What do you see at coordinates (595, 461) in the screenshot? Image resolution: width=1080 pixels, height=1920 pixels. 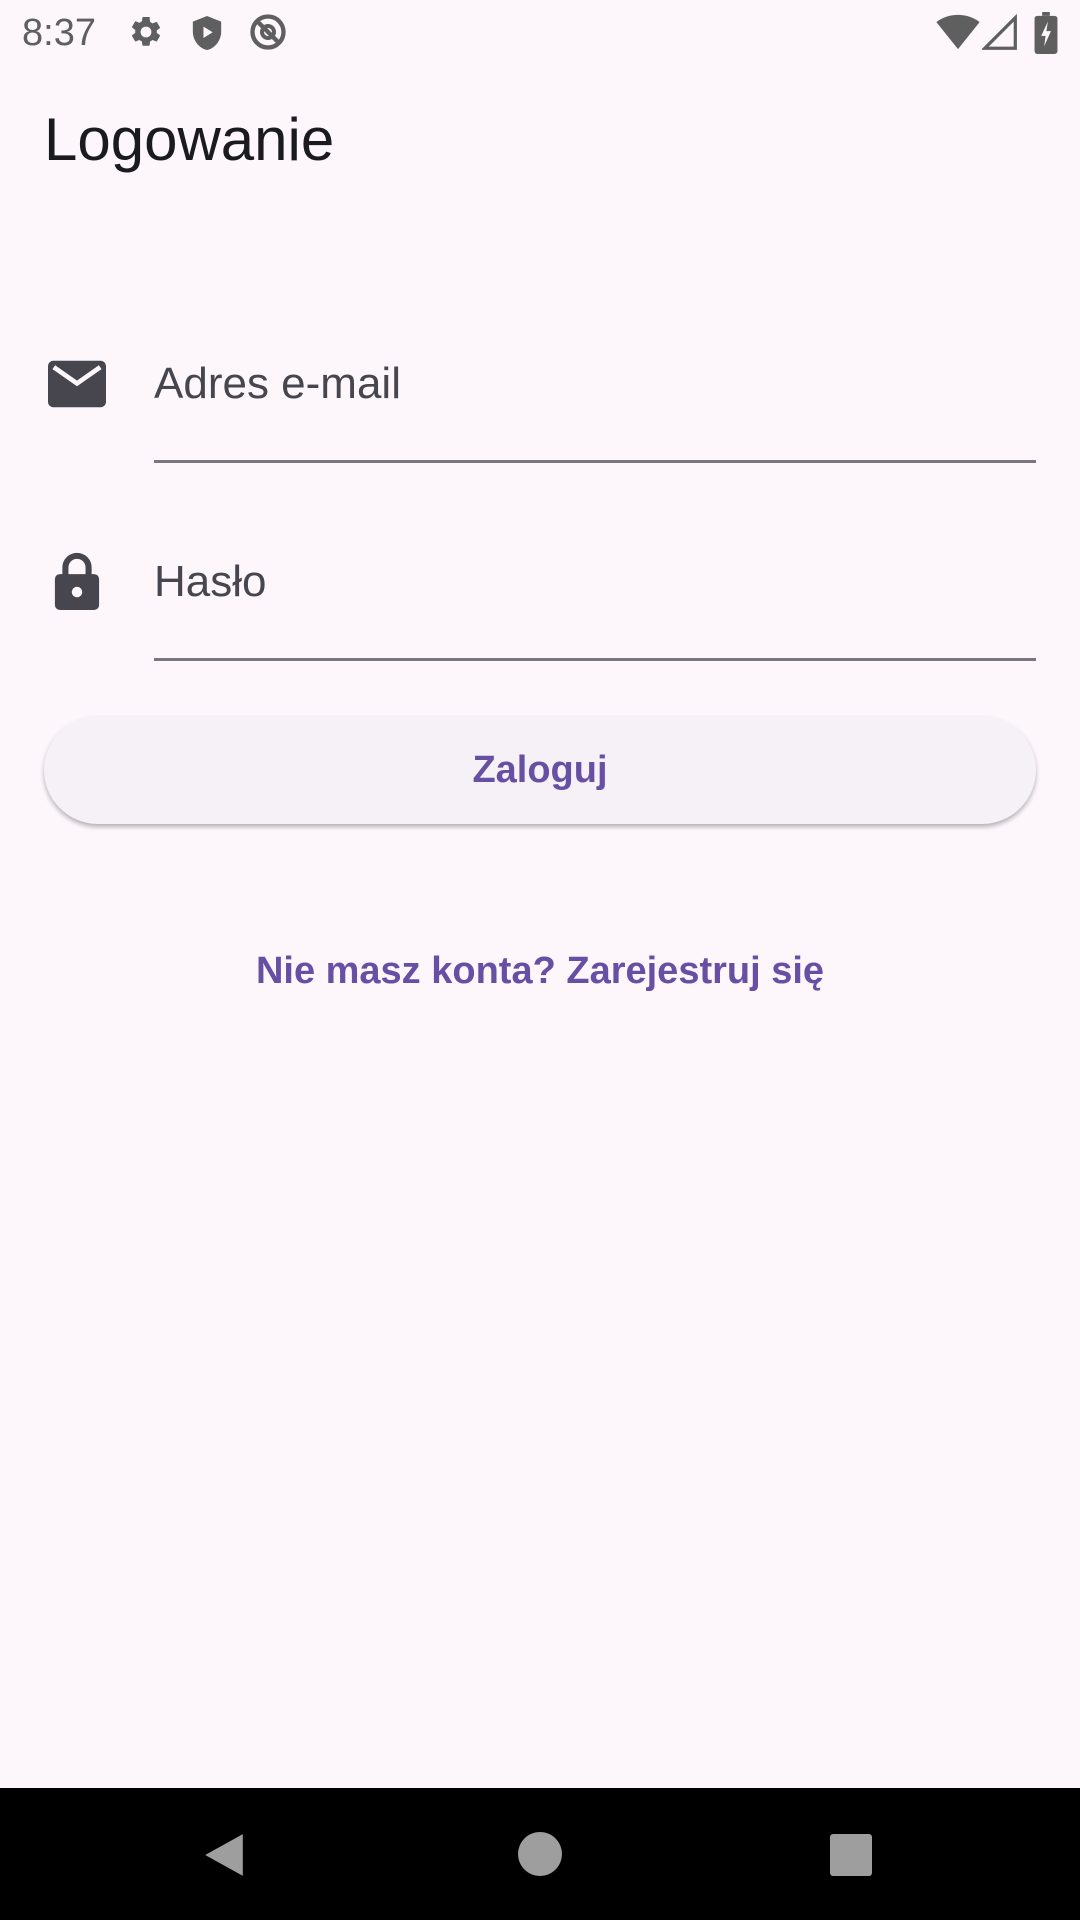 I see `email-field-underline` at bounding box center [595, 461].